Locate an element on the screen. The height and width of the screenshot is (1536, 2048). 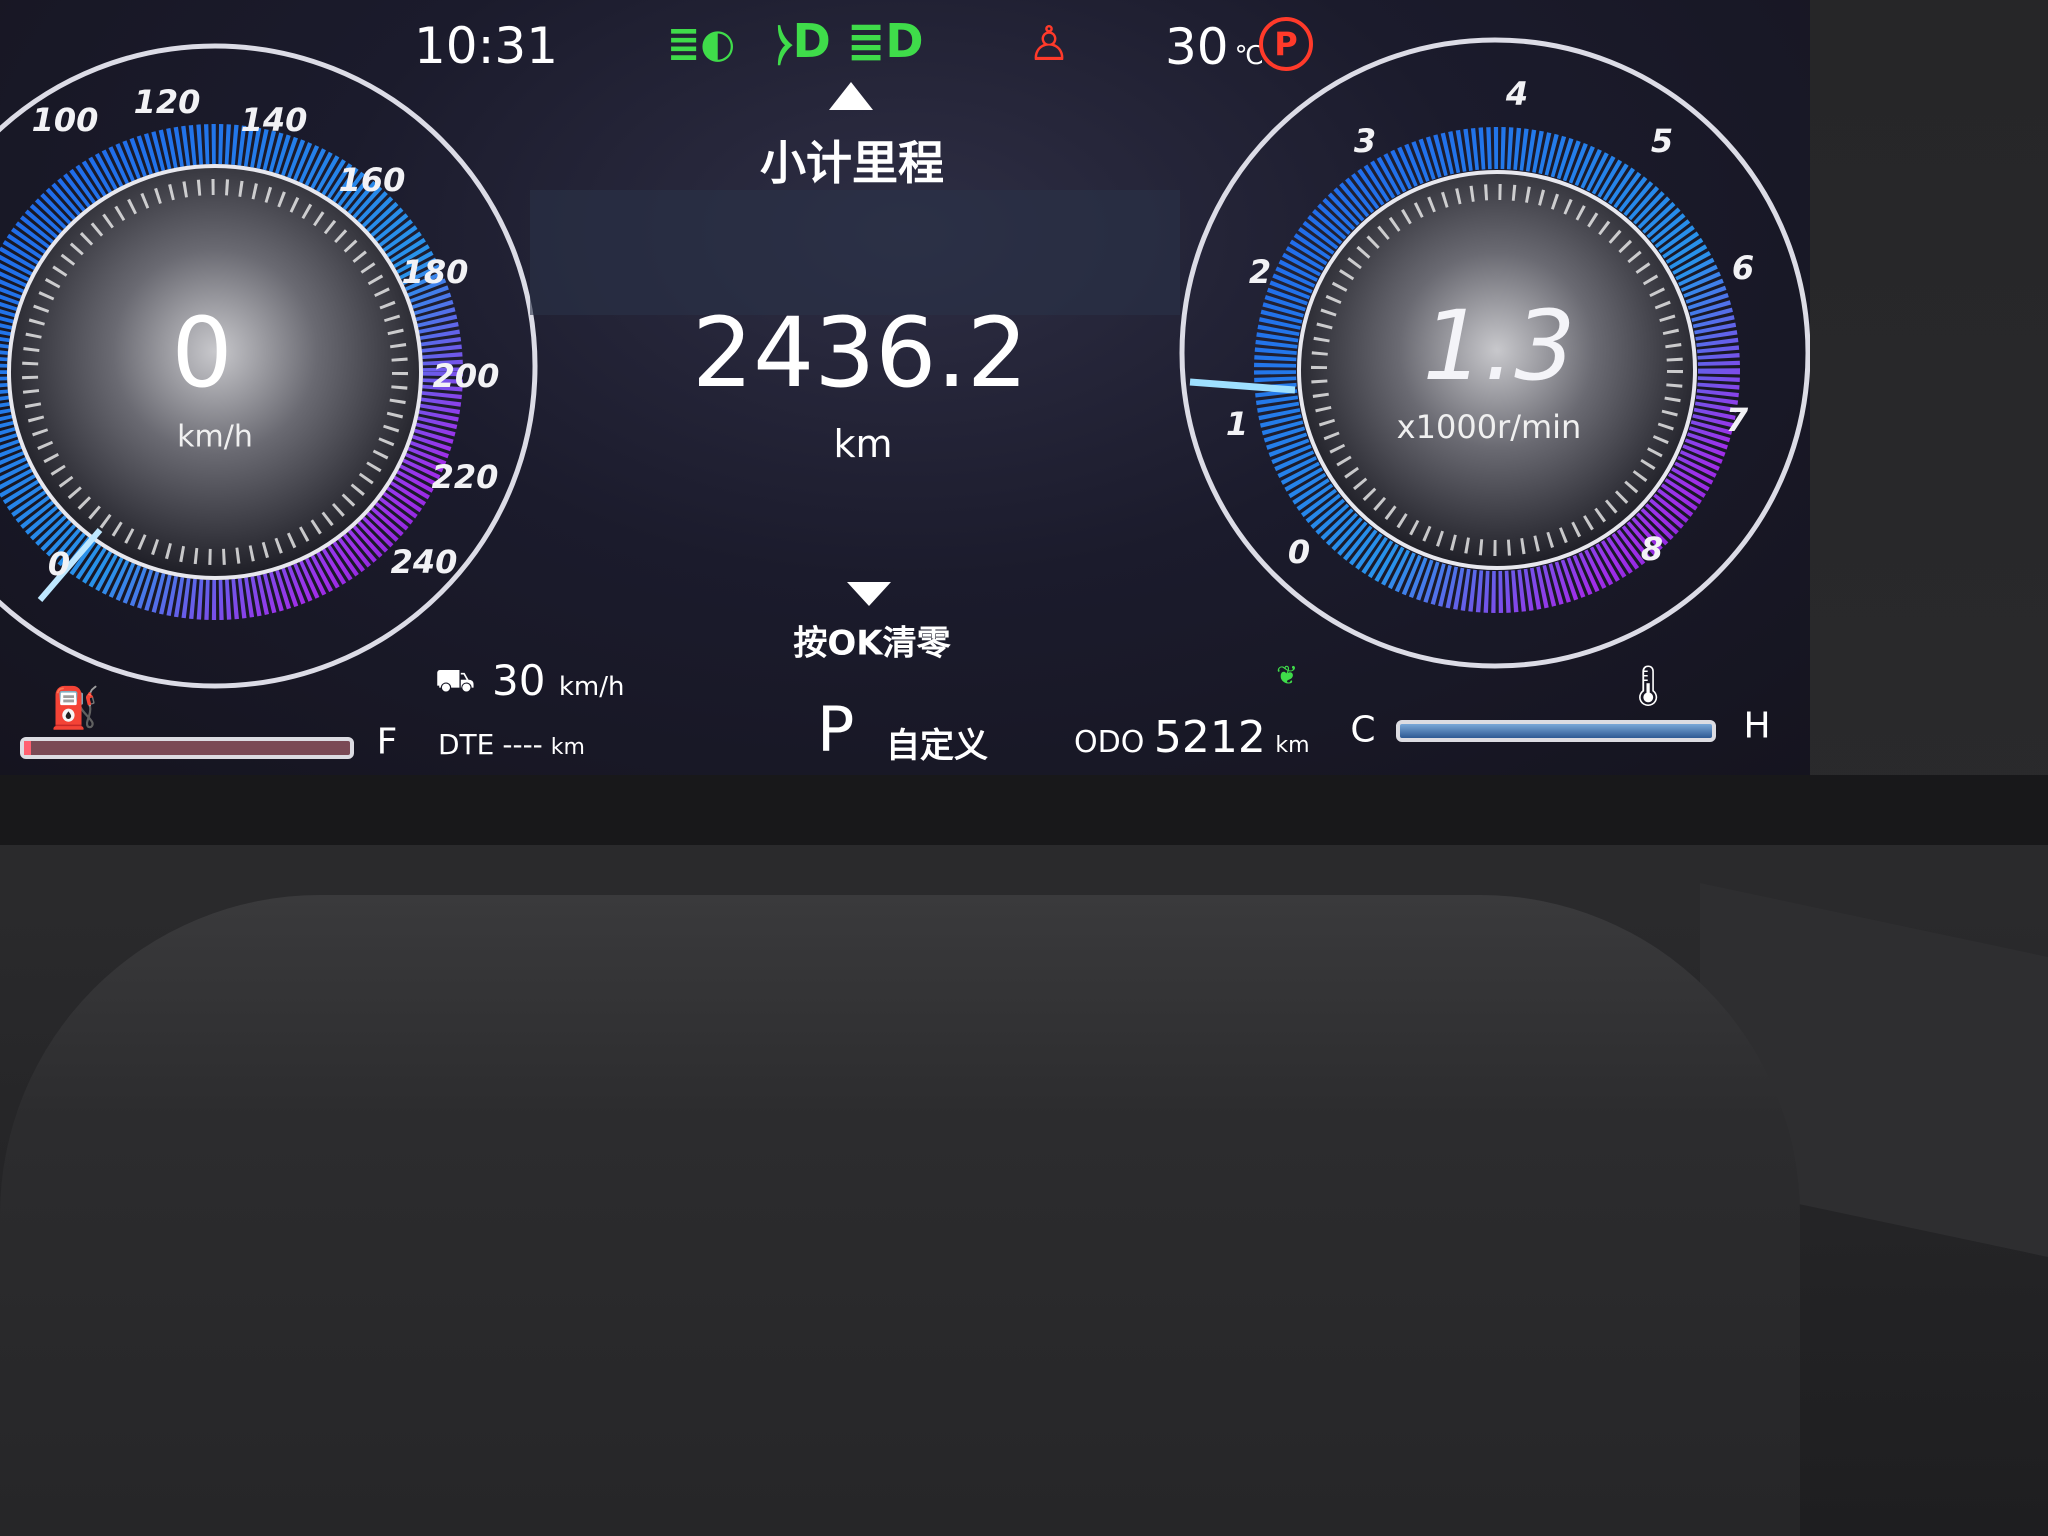
coolant-gauge-bar is located at coordinates (1556, 731).